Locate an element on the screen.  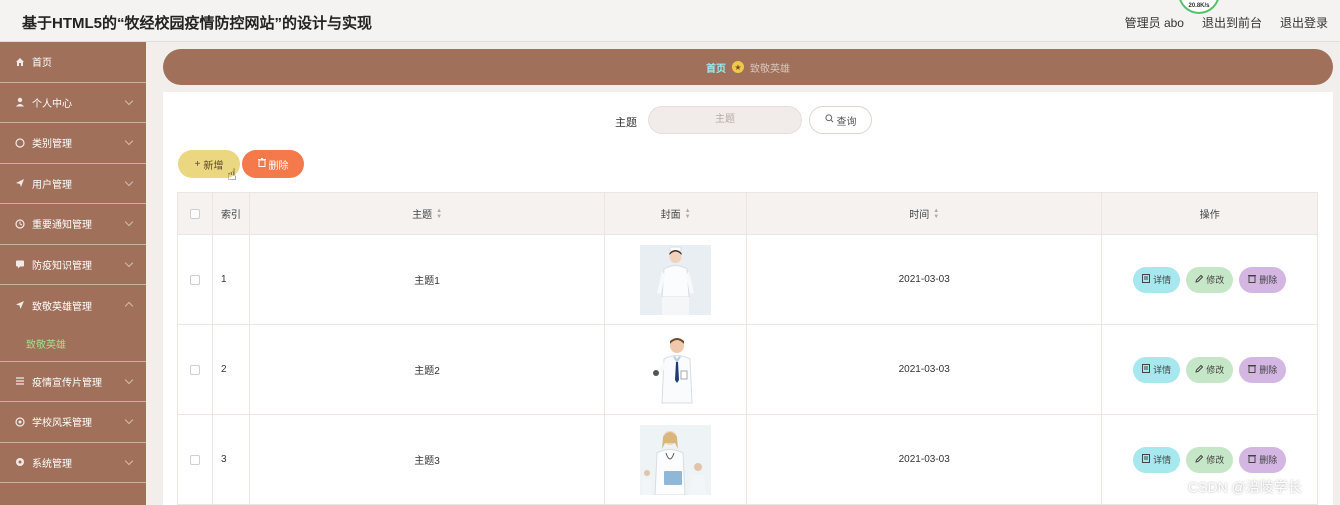
row-index: 3 is located at coordinates (231, 459).